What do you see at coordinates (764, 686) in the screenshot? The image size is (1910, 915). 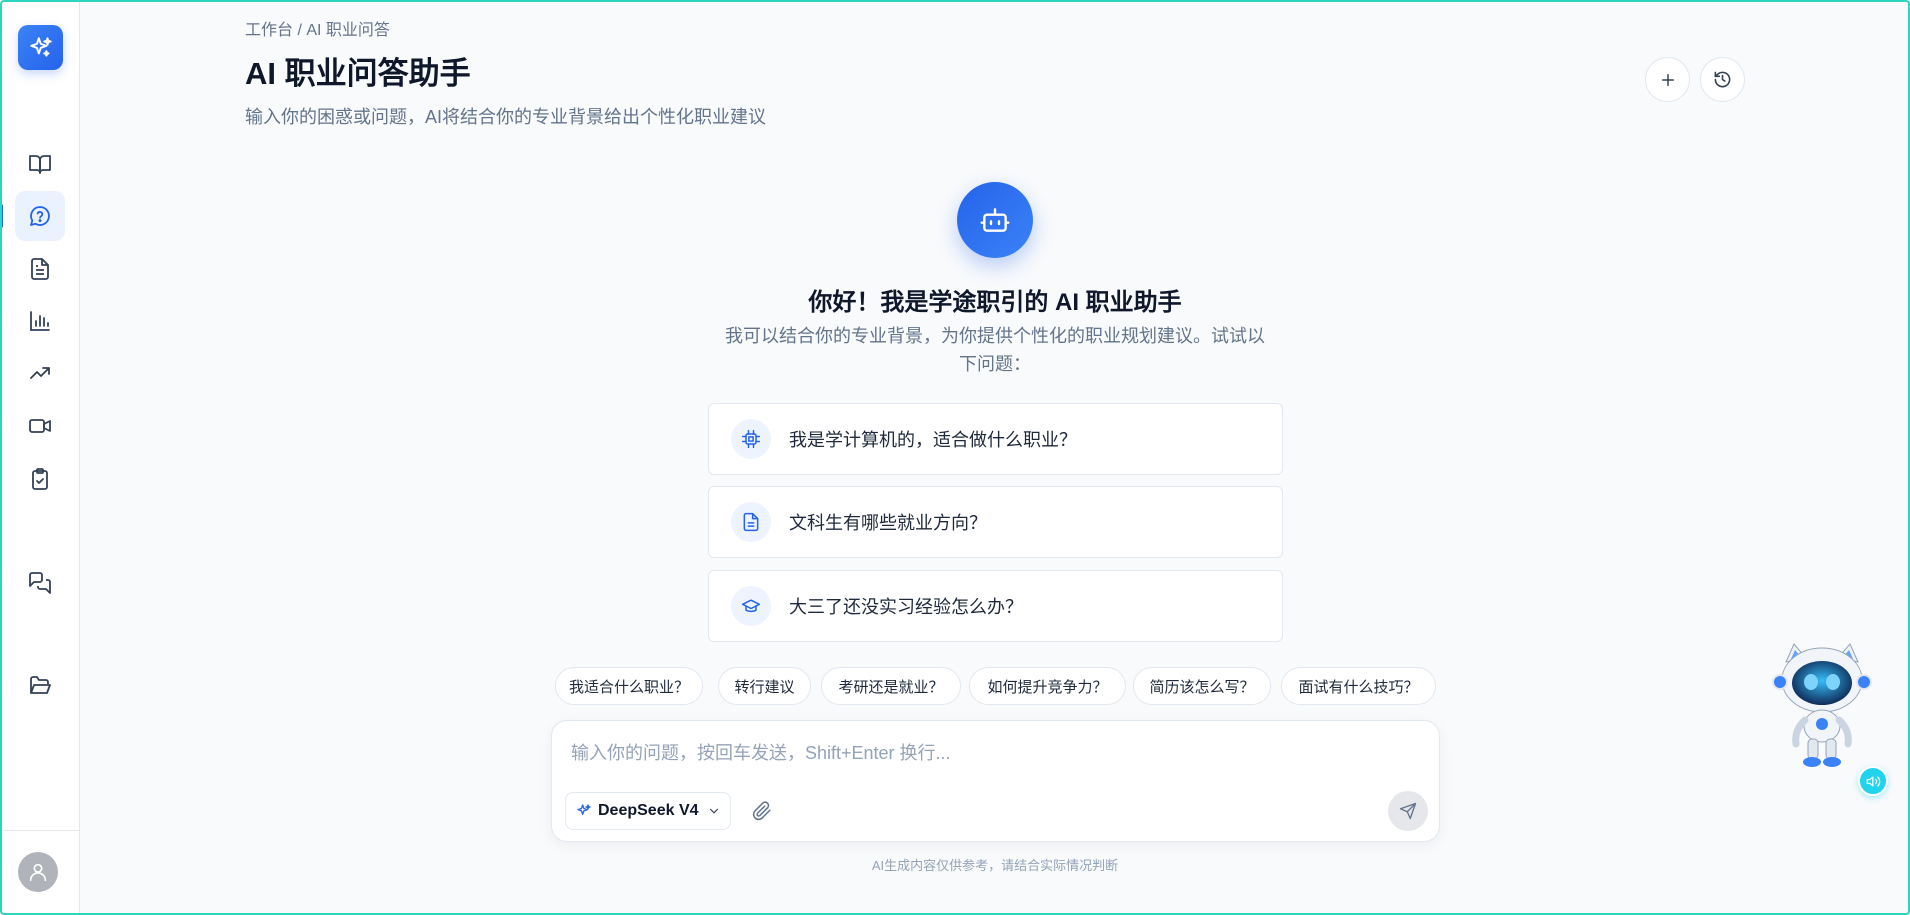 I see `chip-1: 转行建议` at bounding box center [764, 686].